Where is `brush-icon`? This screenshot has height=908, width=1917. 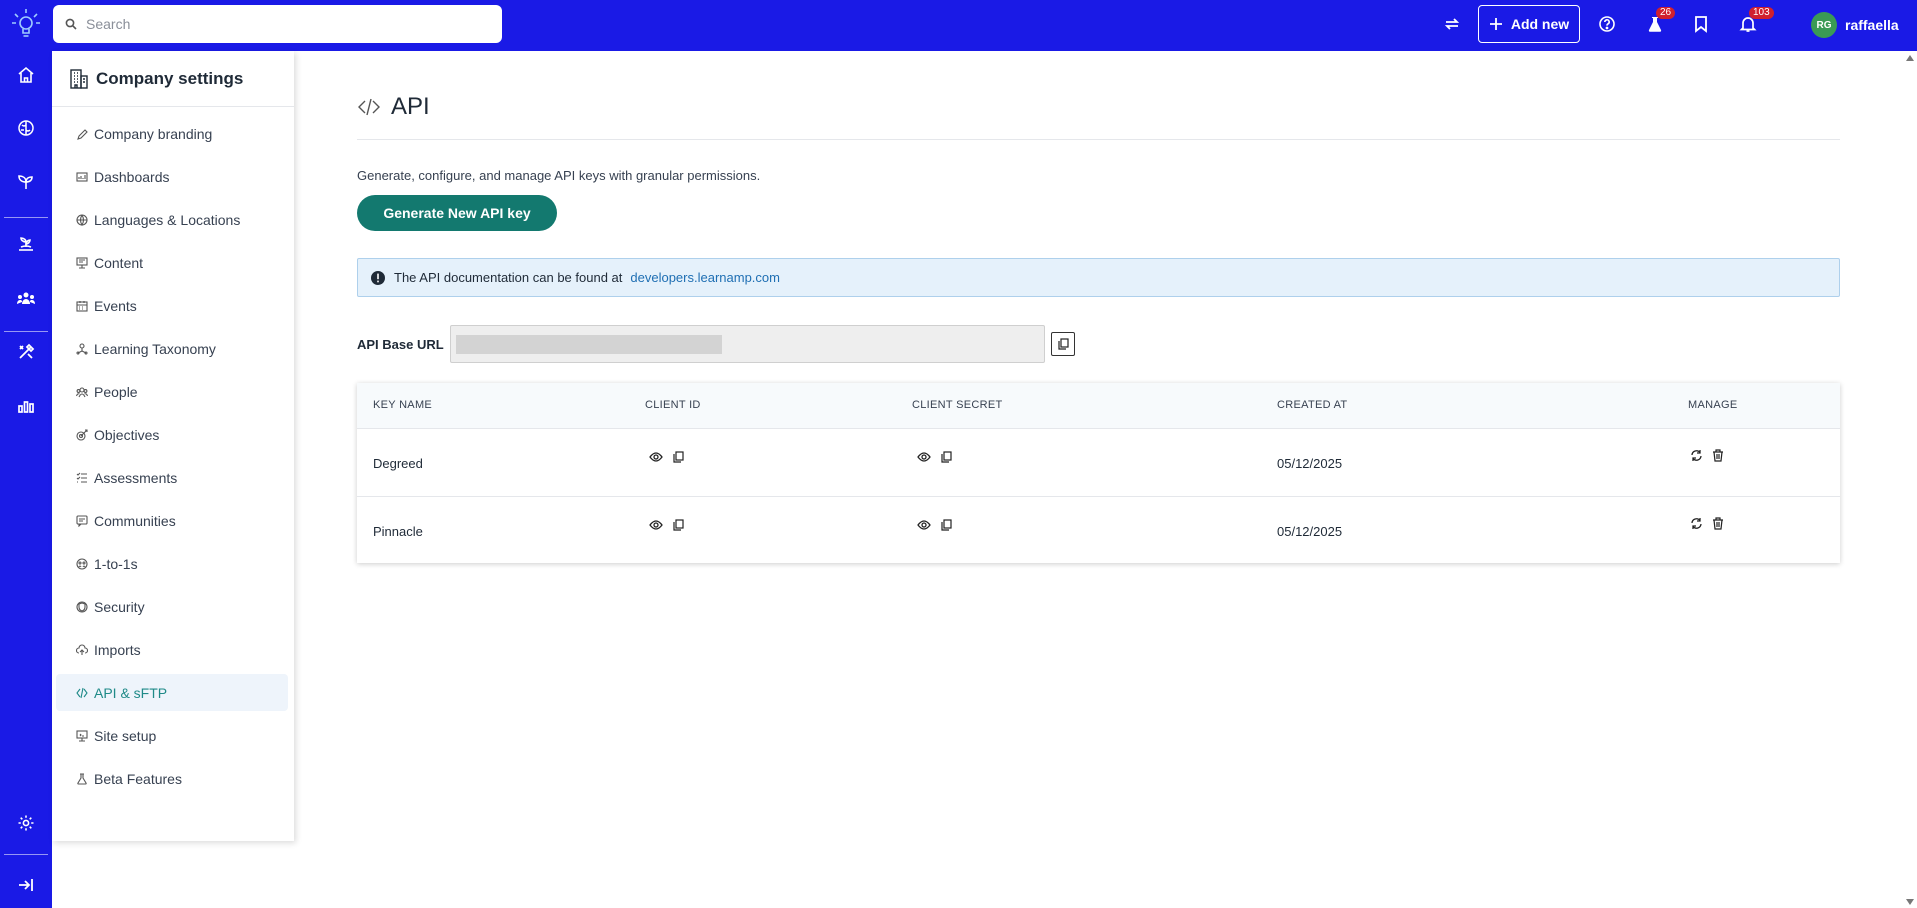 brush-icon is located at coordinates (82, 134).